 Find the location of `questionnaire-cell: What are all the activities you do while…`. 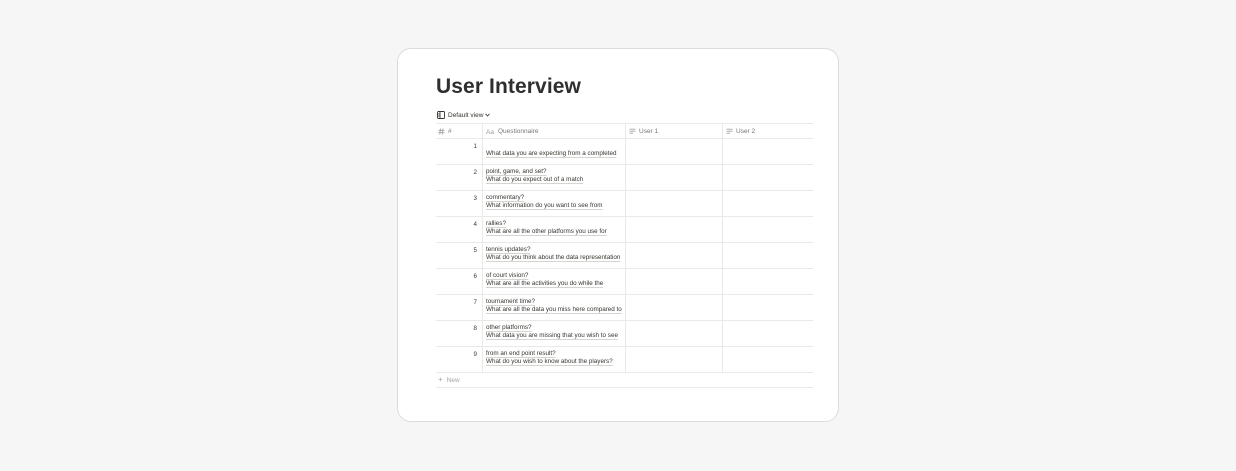

questionnaire-cell: What are all the activities you do while… is located at coordinates (554, 287).